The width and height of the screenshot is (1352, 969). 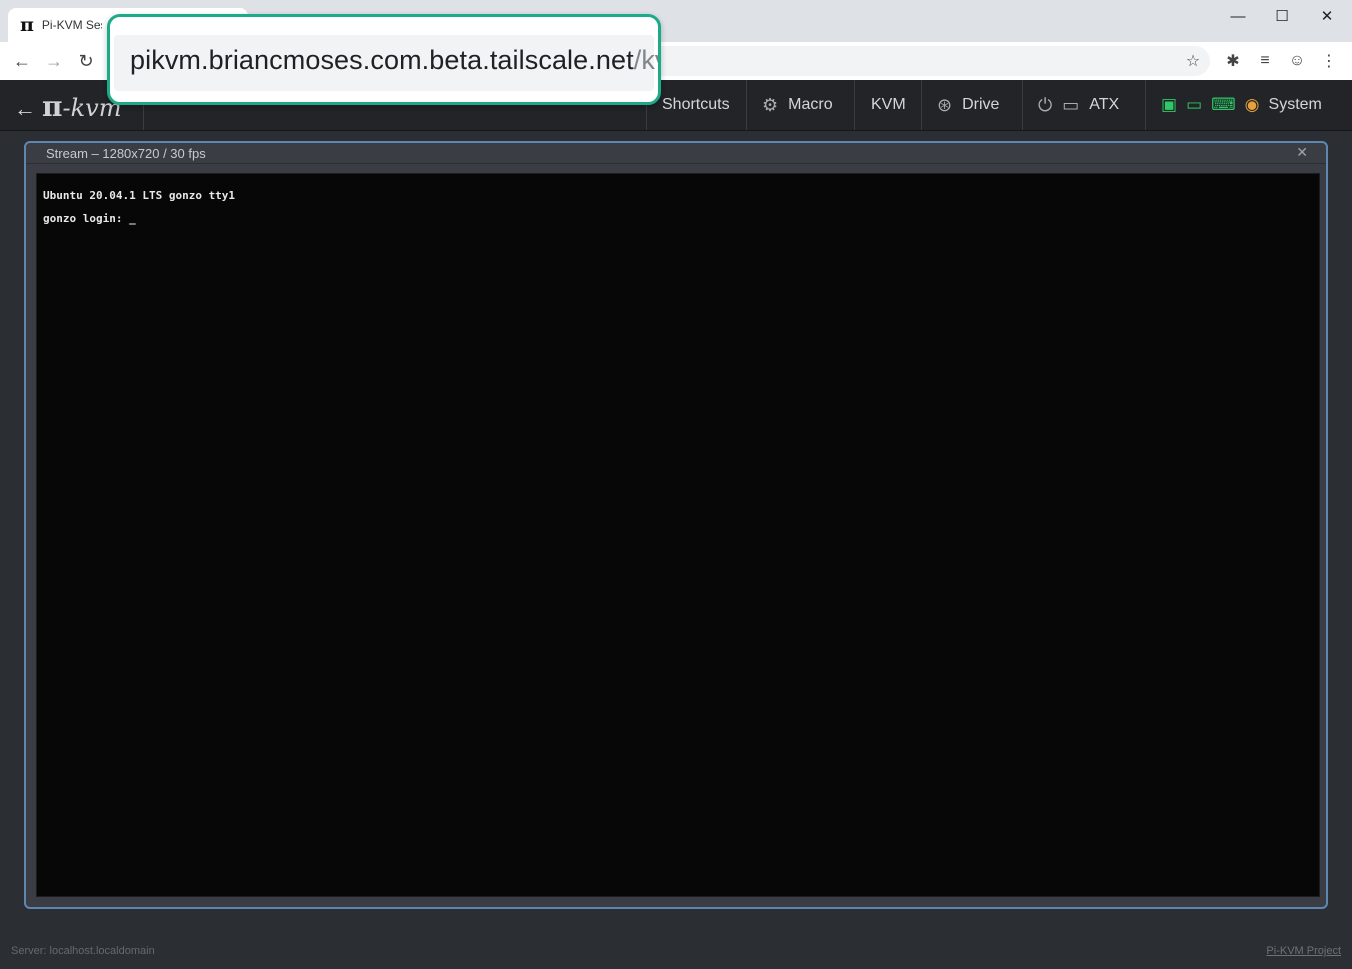 I want to click on menu-atx: ⏻ ▭ ATX, so click(x=1078, y=105).